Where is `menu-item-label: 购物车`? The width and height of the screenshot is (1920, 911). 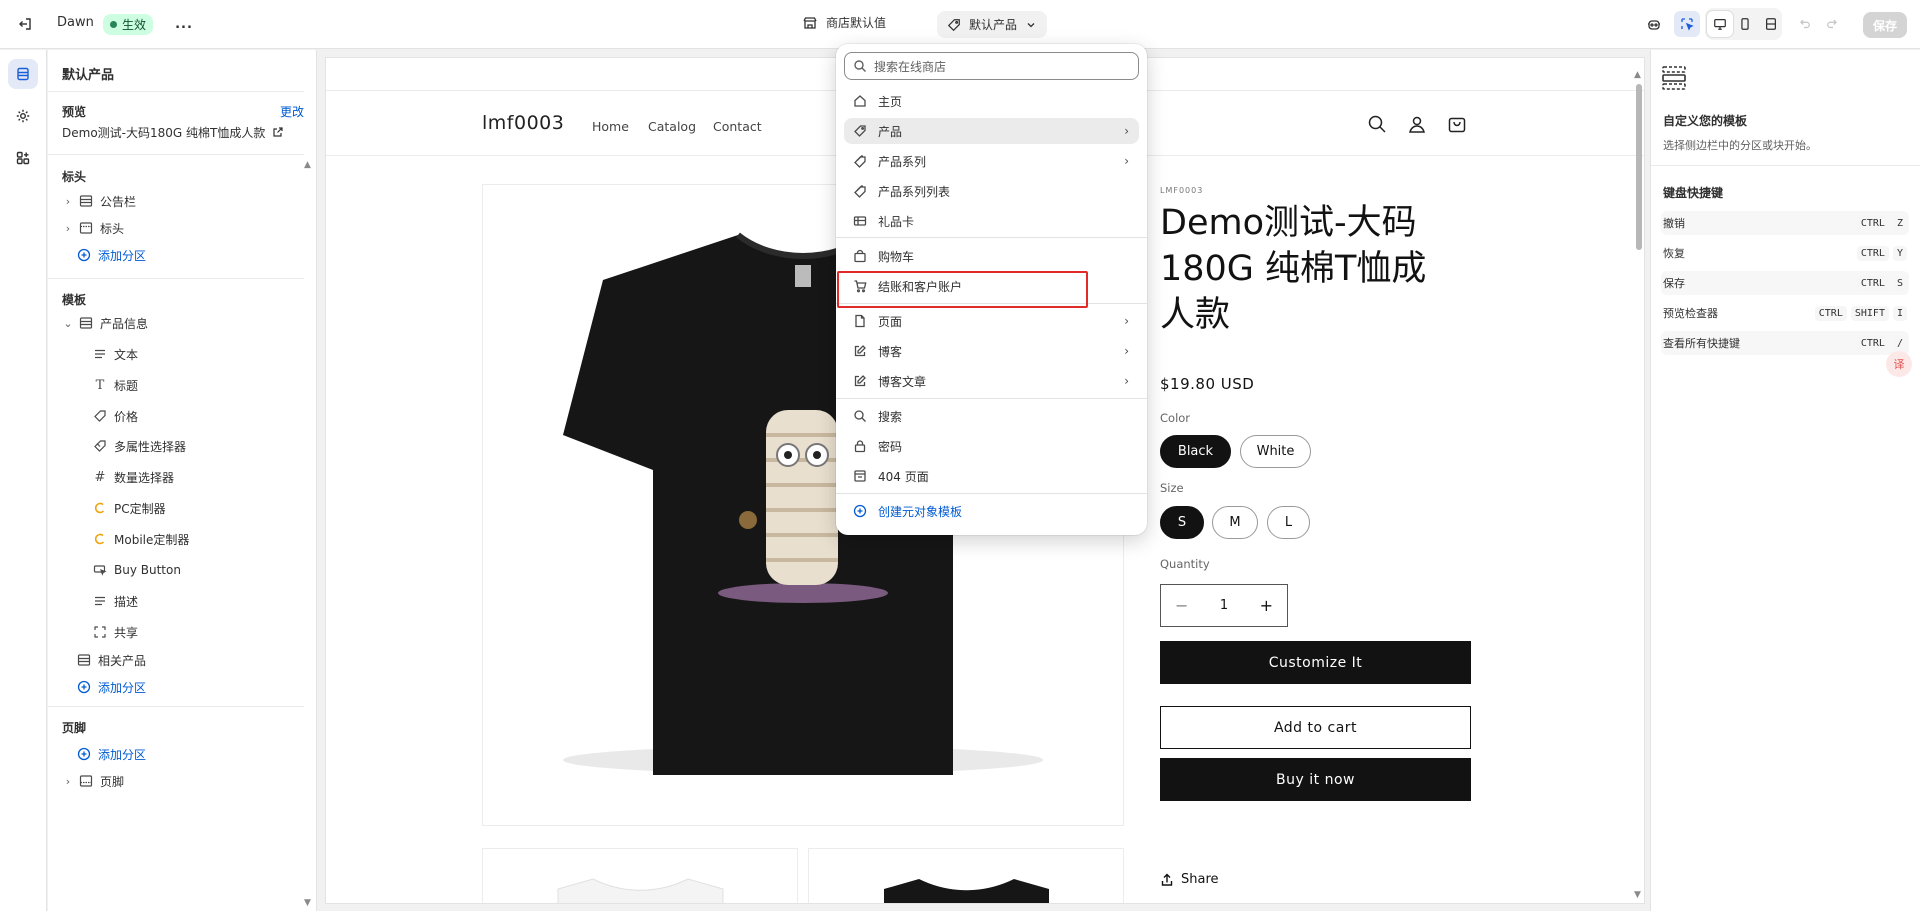 menu-item-label: 购物车 is located at coordinates (896, 256).